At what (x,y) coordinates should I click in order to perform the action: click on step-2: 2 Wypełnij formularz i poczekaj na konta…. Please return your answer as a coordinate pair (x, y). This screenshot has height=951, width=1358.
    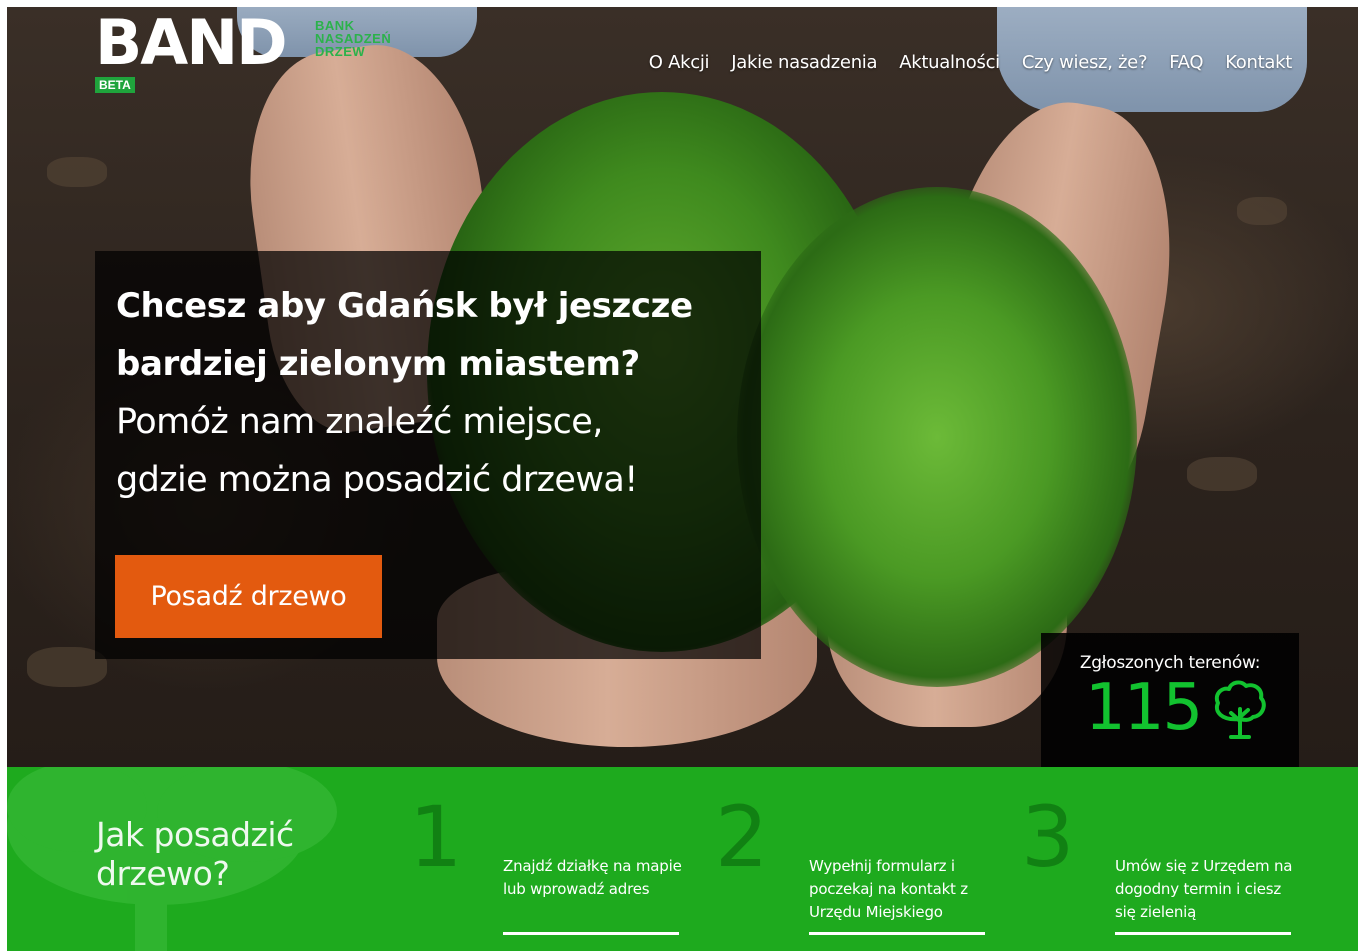
    Looking at the image, I should click on (855, 859).